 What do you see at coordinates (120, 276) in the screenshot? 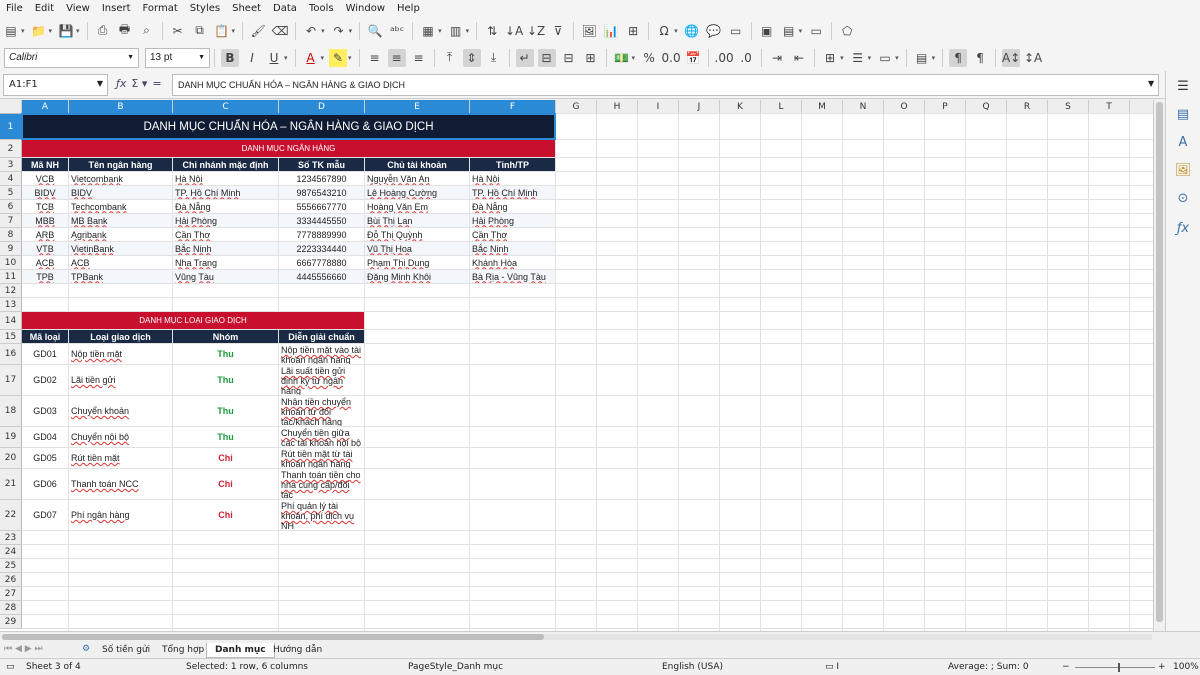
I see `bank-table-cell: TPBank` at bounding box center [120, 276].